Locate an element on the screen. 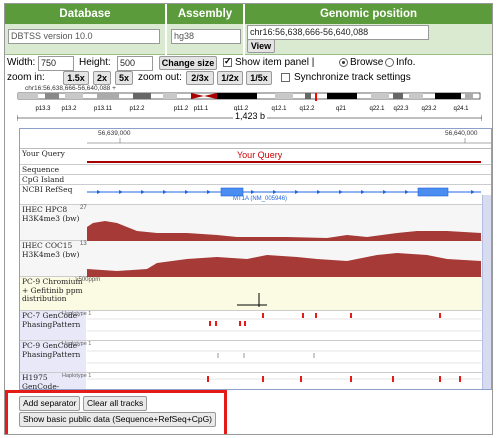 The image size is (497, 438). sync-checkbox is located at coordinates (285, 77).